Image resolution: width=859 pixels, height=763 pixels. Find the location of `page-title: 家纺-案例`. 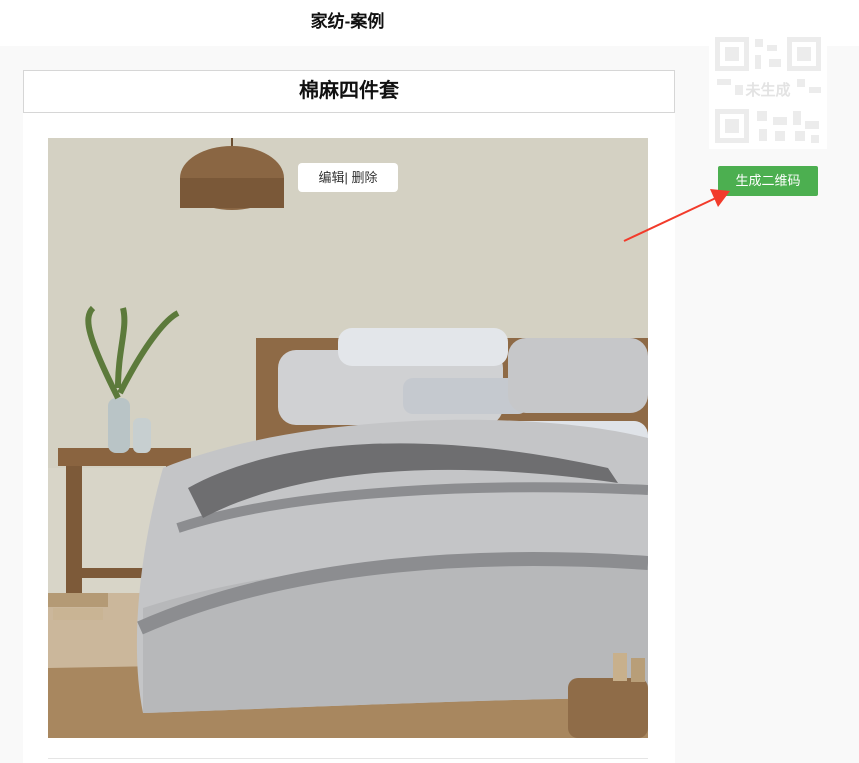

page-title: 家纺-案例 is located at coordinates (347, 21).